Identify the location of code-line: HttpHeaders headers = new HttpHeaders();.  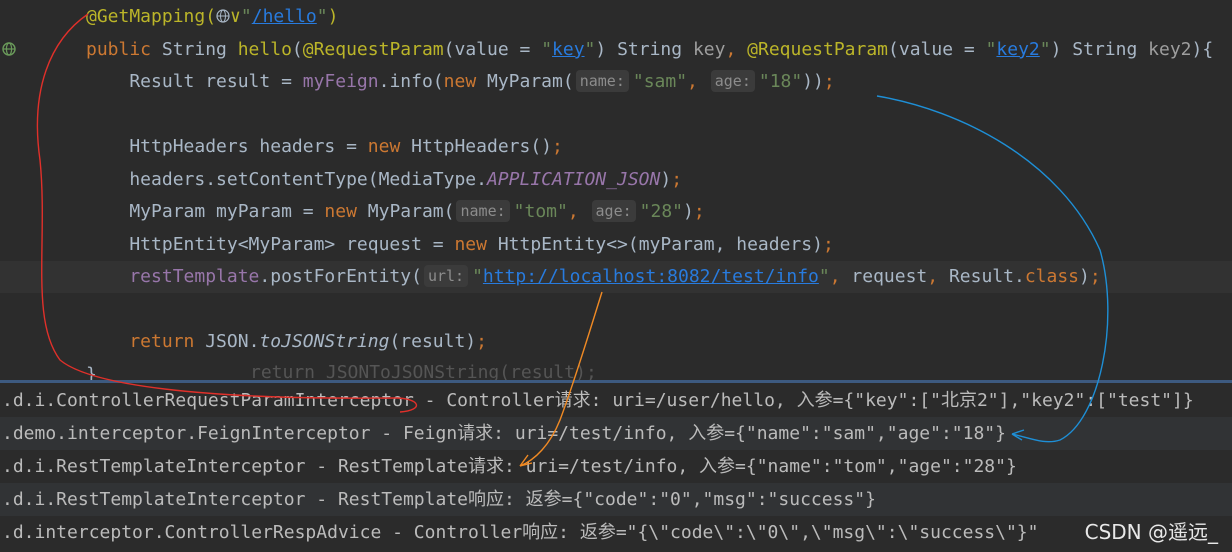
(616, 147).